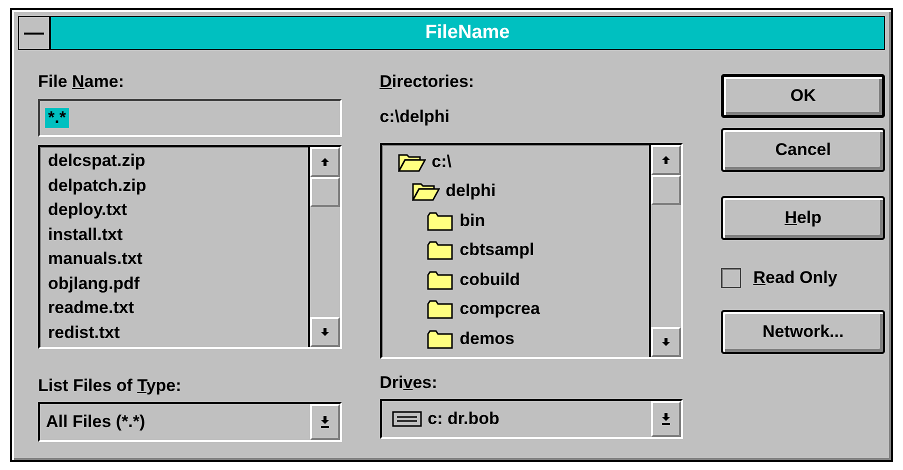 The height and width of the screenshot is (470, 903). I want to click on checkbox, so click(731, 278).